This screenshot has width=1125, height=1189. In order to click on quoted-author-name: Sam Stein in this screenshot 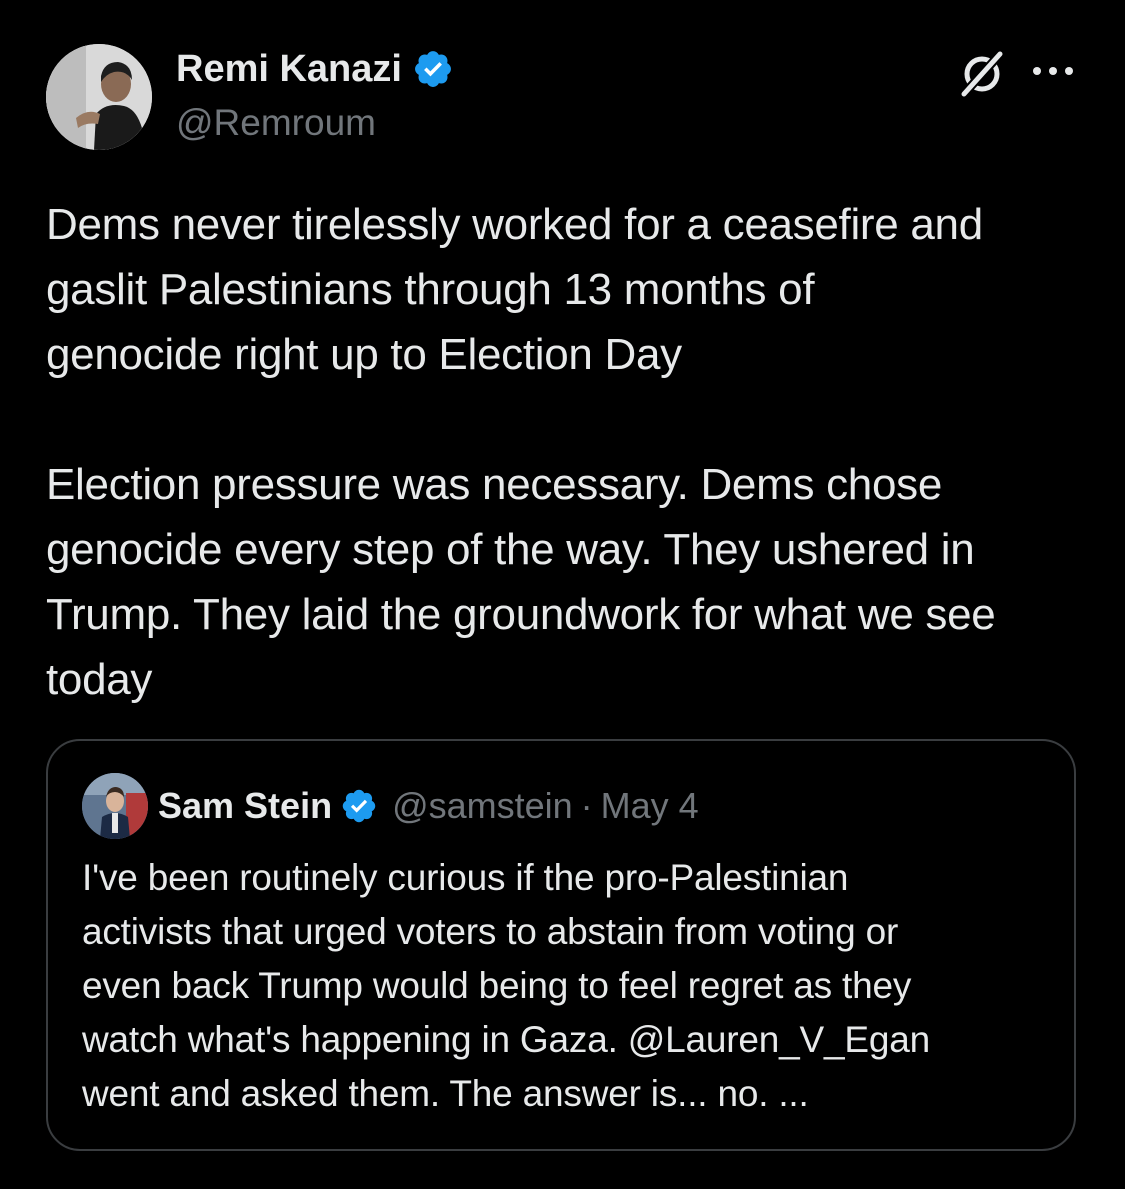, I will do `click(245, 806)`.